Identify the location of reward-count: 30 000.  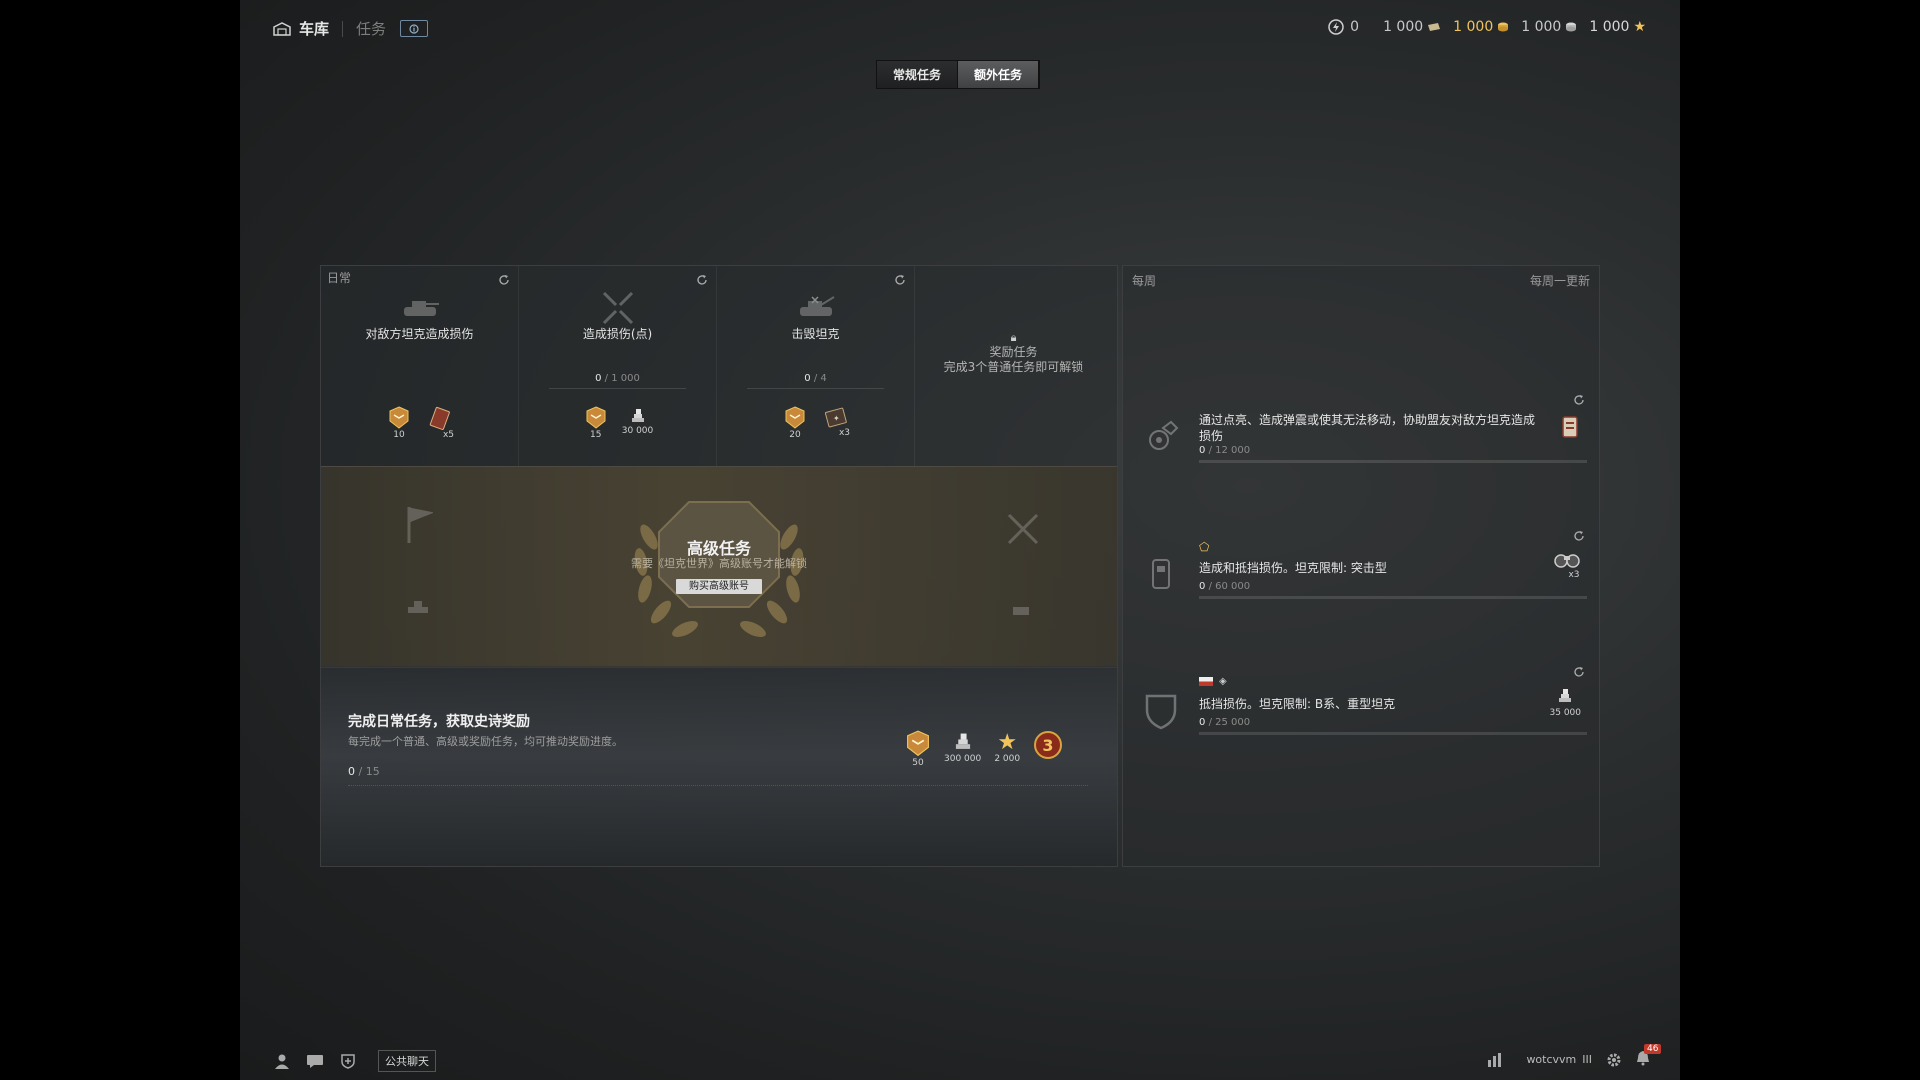
(637, 431).